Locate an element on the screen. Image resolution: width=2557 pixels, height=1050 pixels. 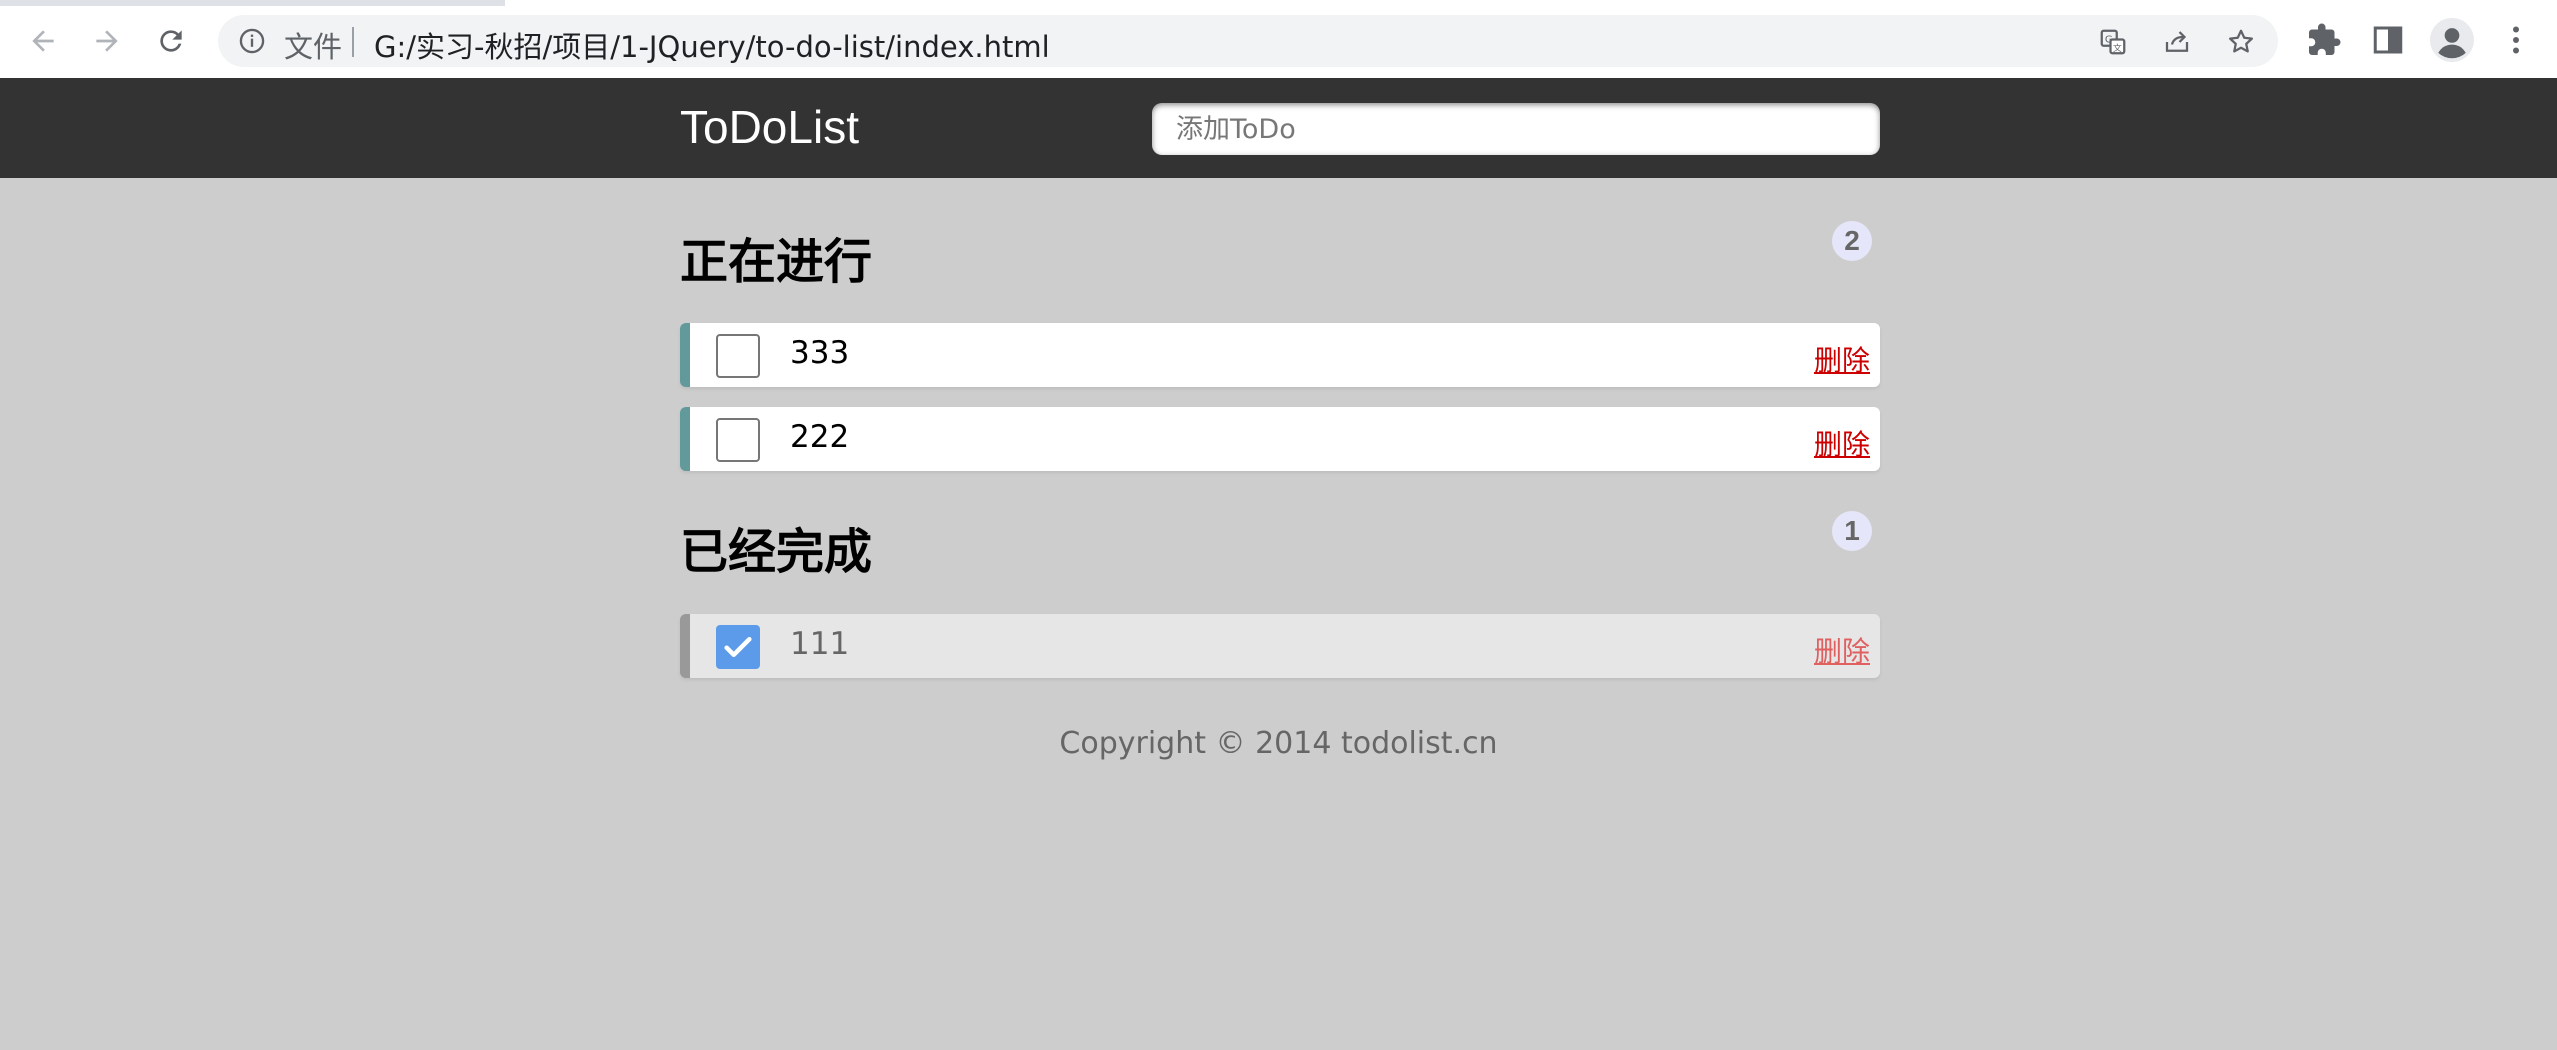
divider is located at coordinates (353, 42).